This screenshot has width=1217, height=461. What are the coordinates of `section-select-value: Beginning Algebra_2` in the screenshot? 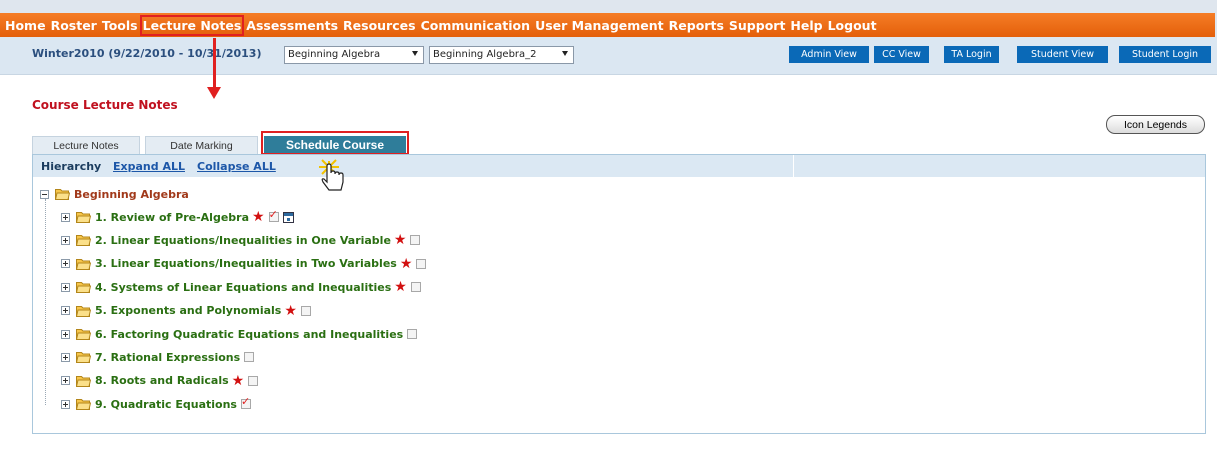 It's located at (485, 54).